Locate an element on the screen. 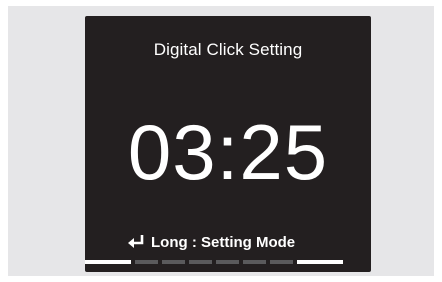  time-display: 03:25 is located at coordinates (228, 152).